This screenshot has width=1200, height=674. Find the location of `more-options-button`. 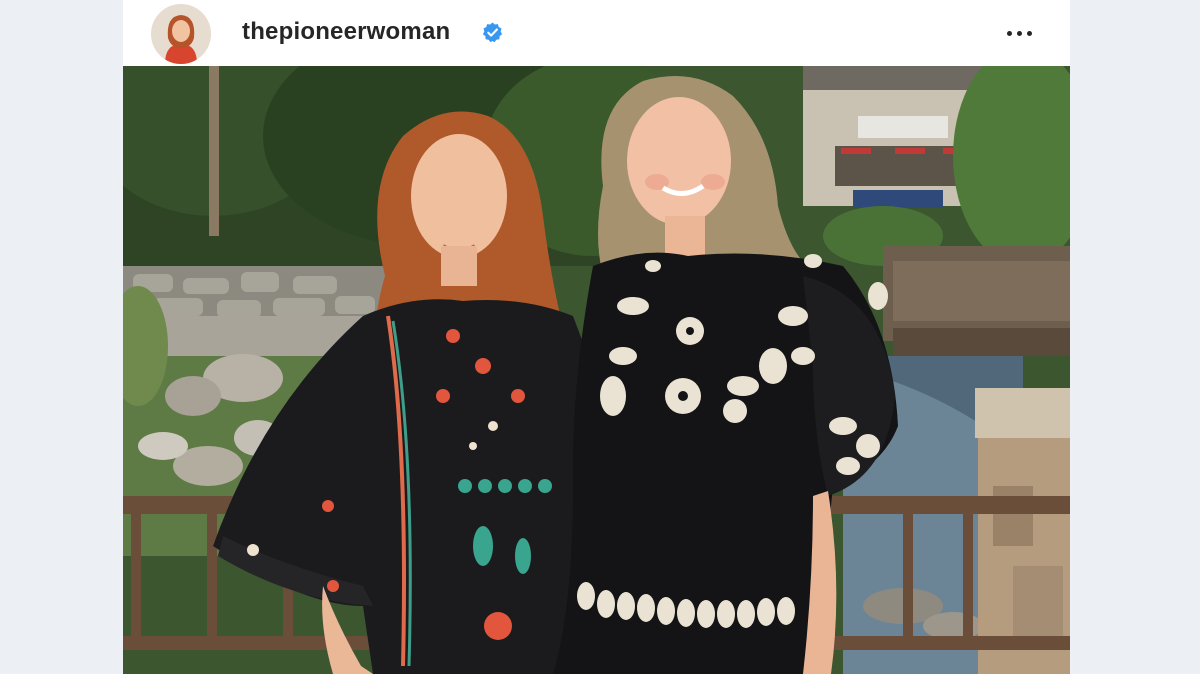

more-options-button is located at coordinates (1019, 33).